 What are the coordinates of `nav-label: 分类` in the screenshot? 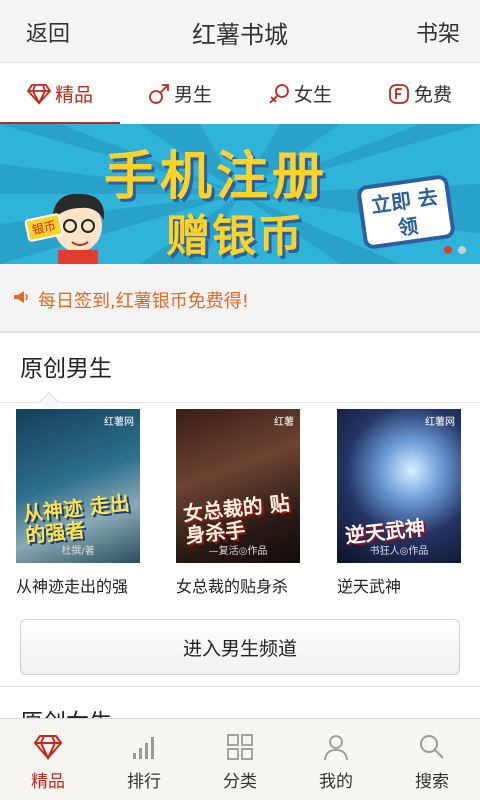 It's located at (240, 782).